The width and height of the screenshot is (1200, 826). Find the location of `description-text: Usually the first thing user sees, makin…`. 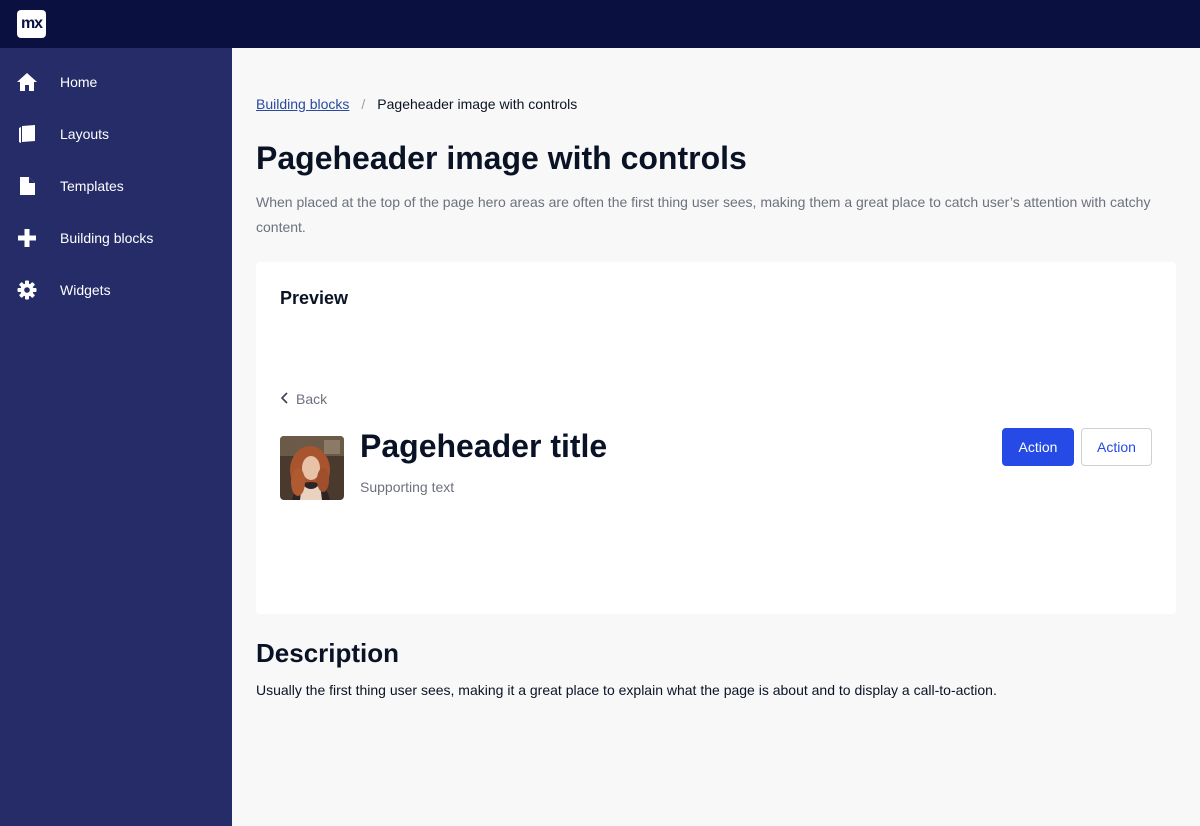

description-text: Usually the first thing user sees, makin… is located at coordinates (626, 690).